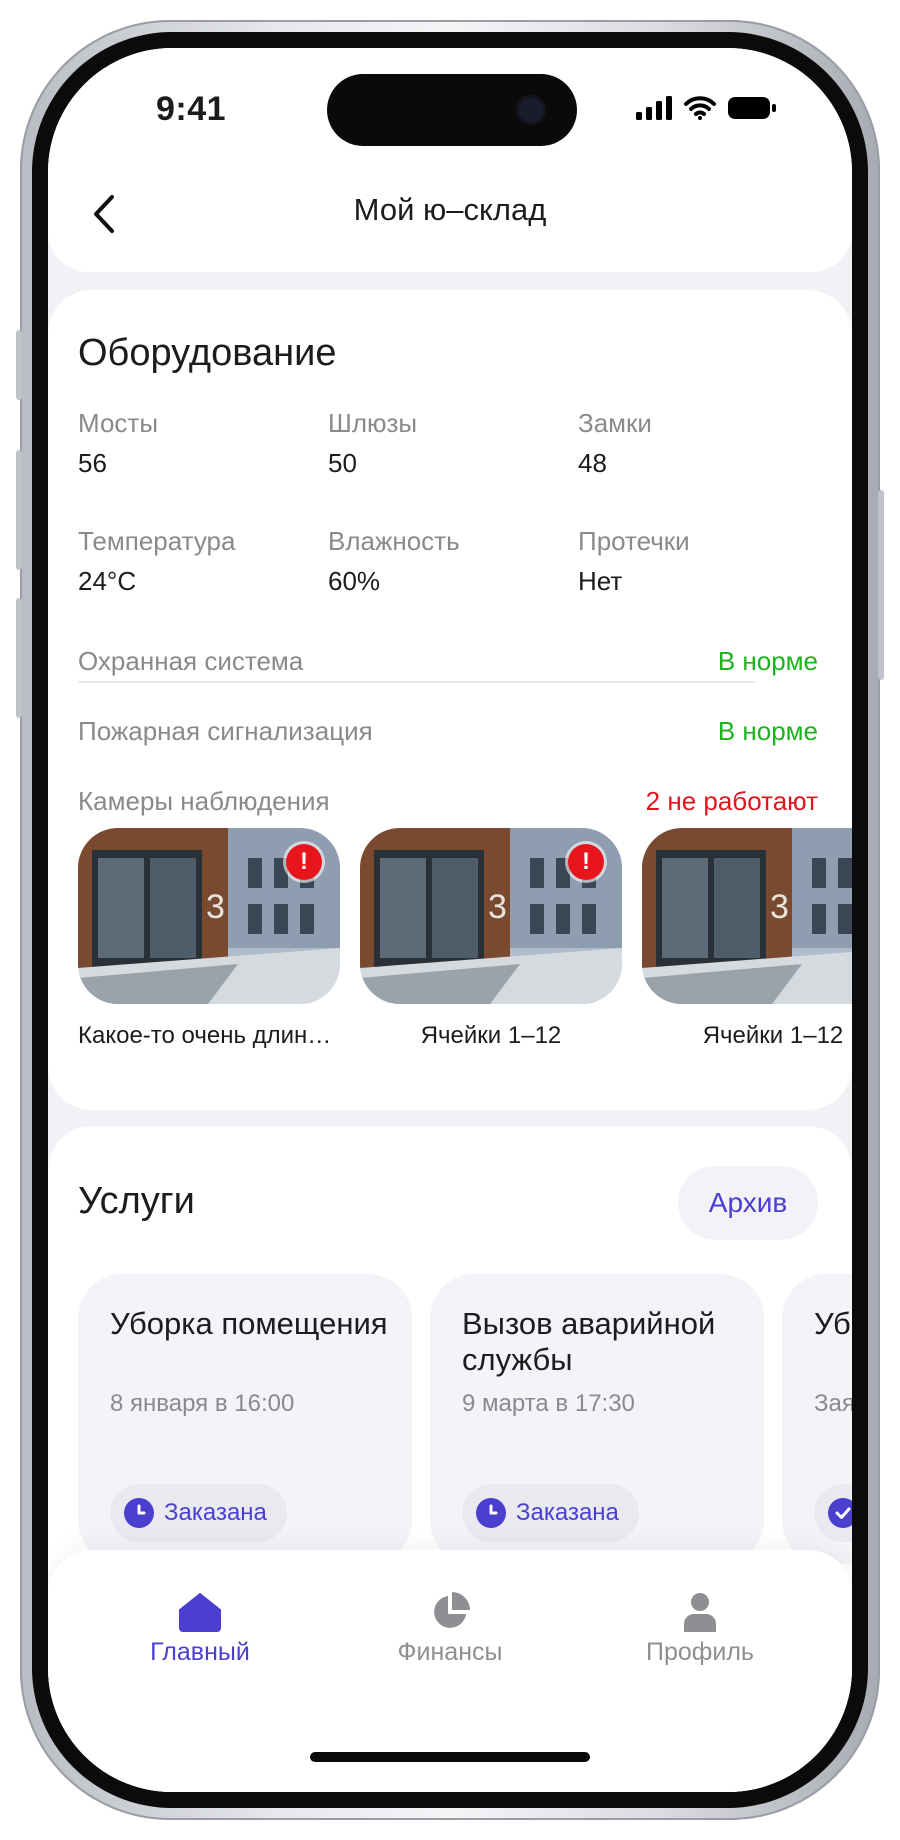 The height and width of the screenshot is (1840, 900). I want to click on battery-icon, so click(752, 108).